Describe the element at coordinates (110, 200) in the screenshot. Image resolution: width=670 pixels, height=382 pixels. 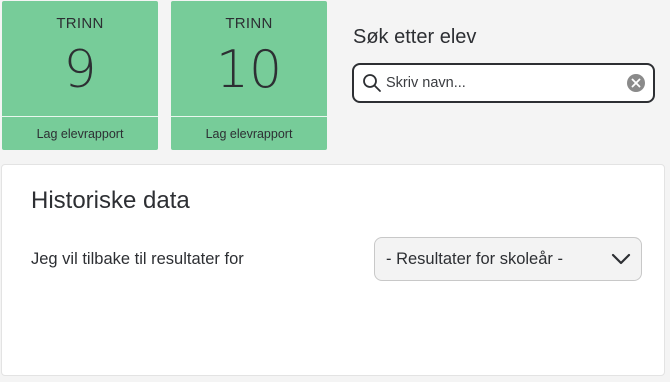
I see `panel-title: Historiske data` at that location.